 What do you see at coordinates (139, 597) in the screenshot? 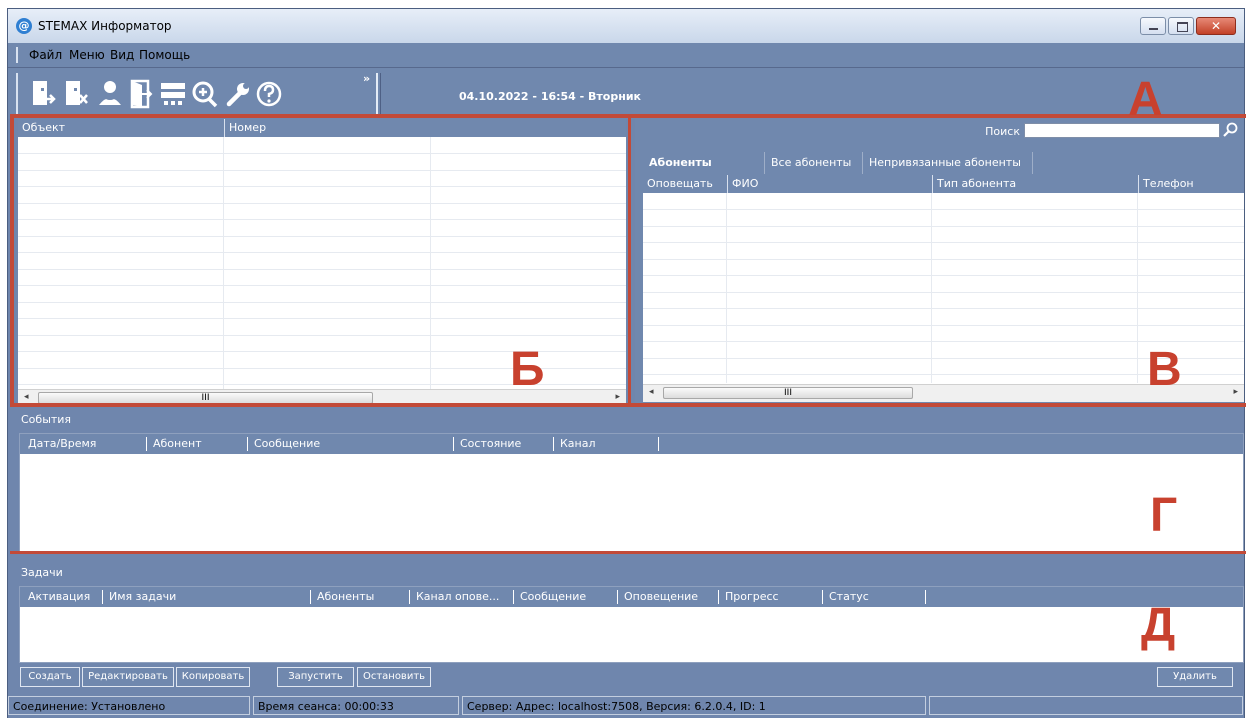
I see `column-task-name: Имя задачи` at bounding box center [139, 597].